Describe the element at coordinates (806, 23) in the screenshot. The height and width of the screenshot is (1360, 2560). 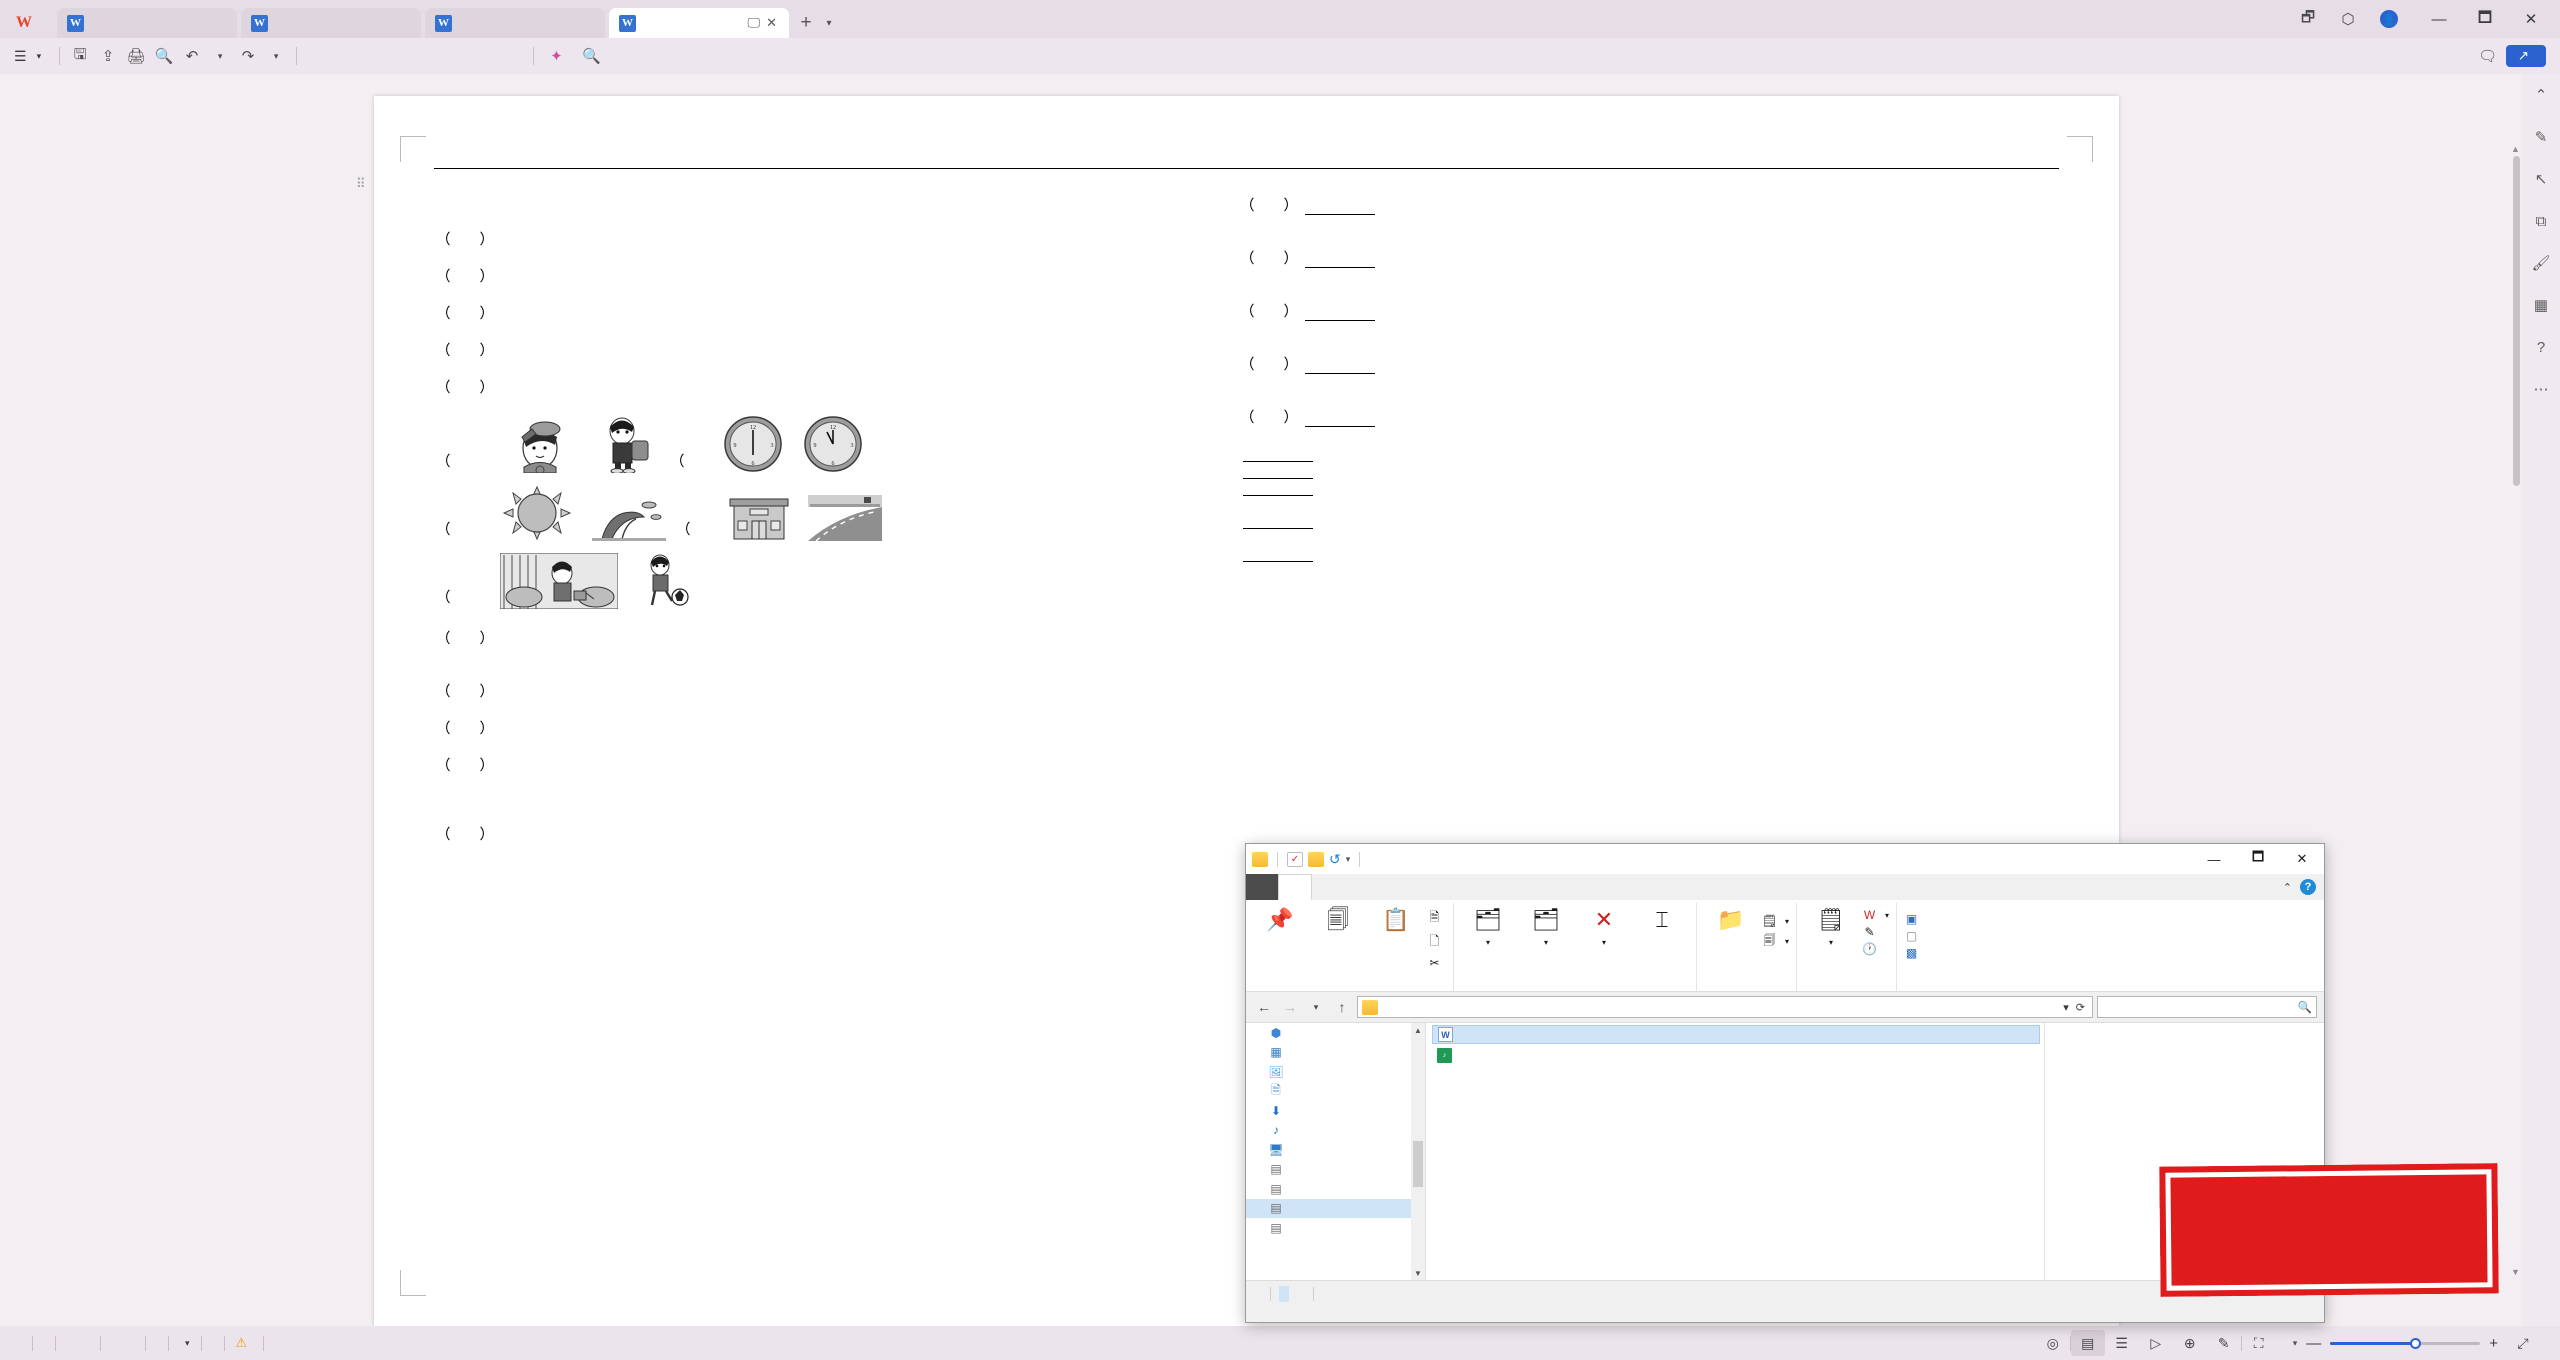
I see `new-tab-icon: +` at that location.